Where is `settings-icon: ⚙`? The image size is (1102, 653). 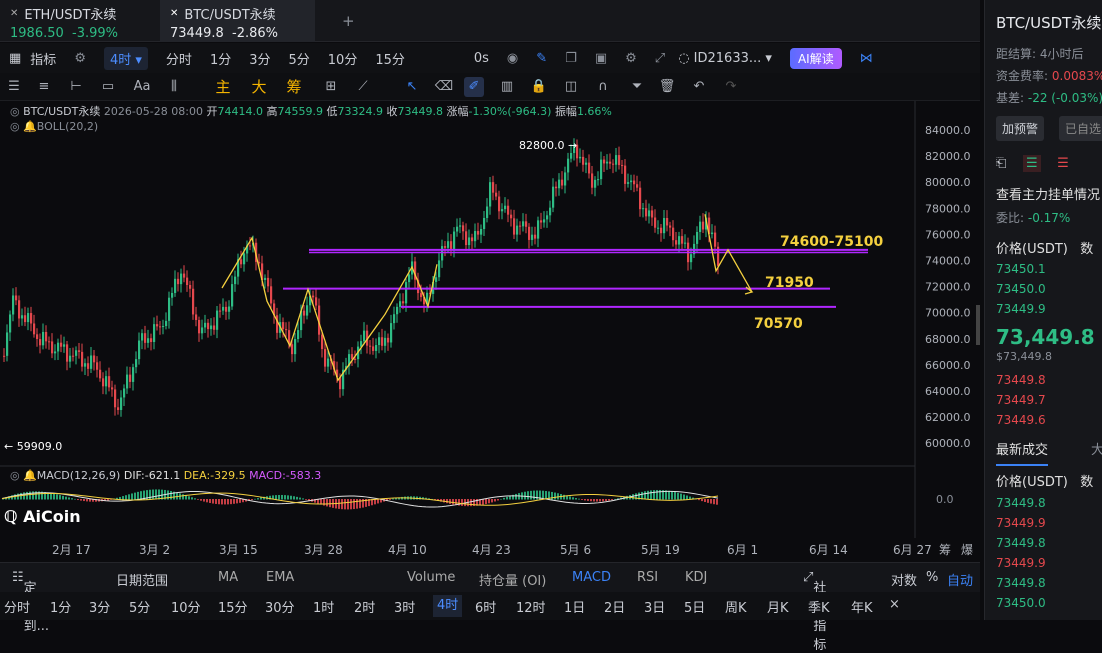 settings-icon: ⚙ is located at coordinates (80, 58).